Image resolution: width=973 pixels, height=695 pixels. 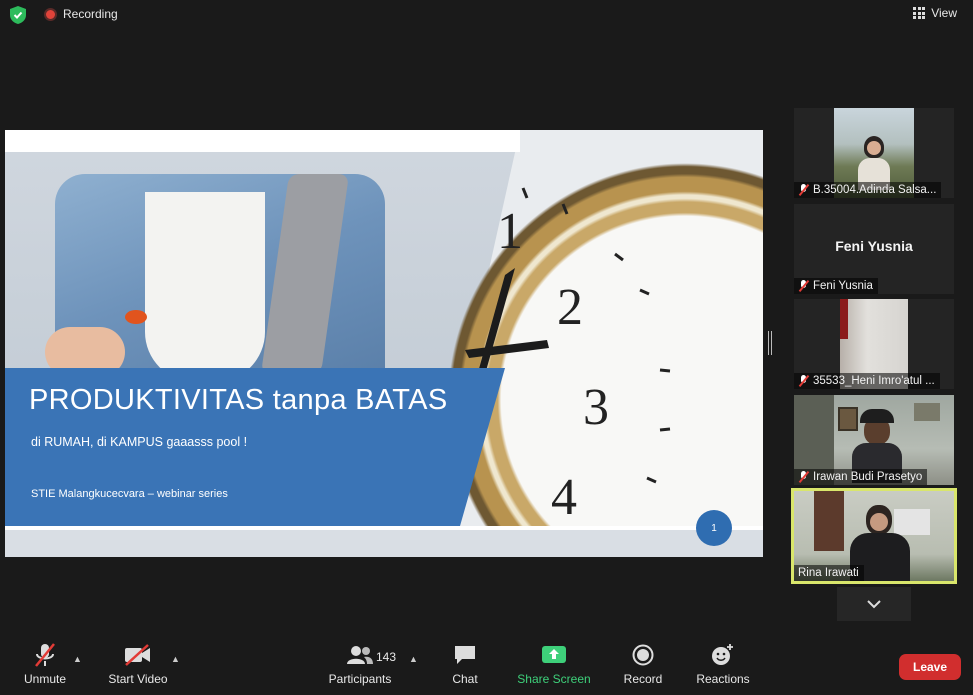 What do you see at coordinates (643, 655) in the screenshot?
I see `record-icon` at bounding box center [643, 655].